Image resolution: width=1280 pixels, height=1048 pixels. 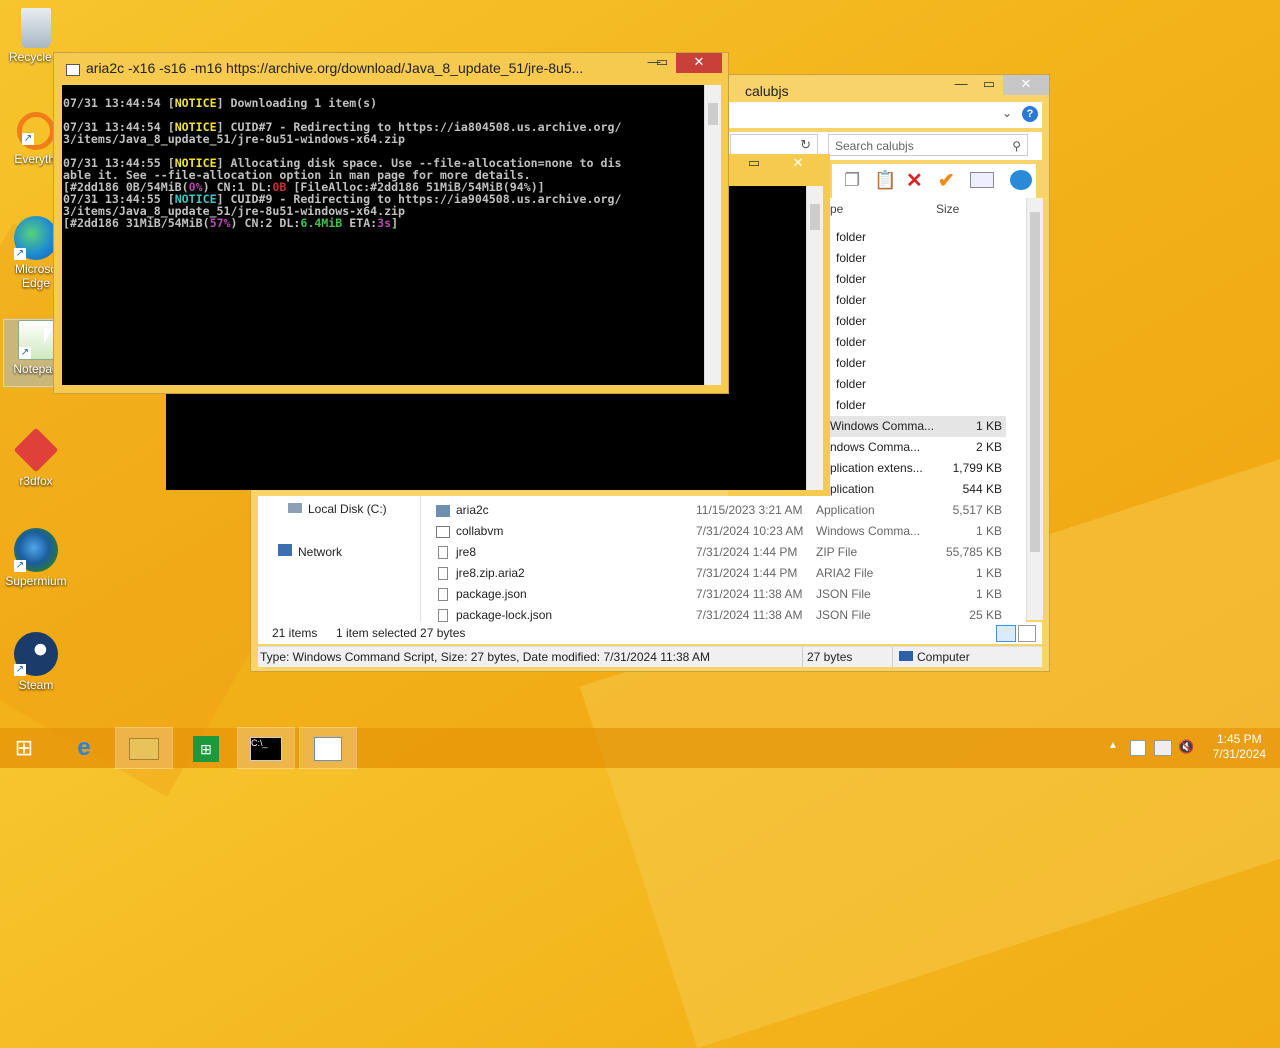 What do you see at coordinates (754, 164) in the screenshot?
I see `console-maximize-button: ▭` at bounding box center [754, 164].